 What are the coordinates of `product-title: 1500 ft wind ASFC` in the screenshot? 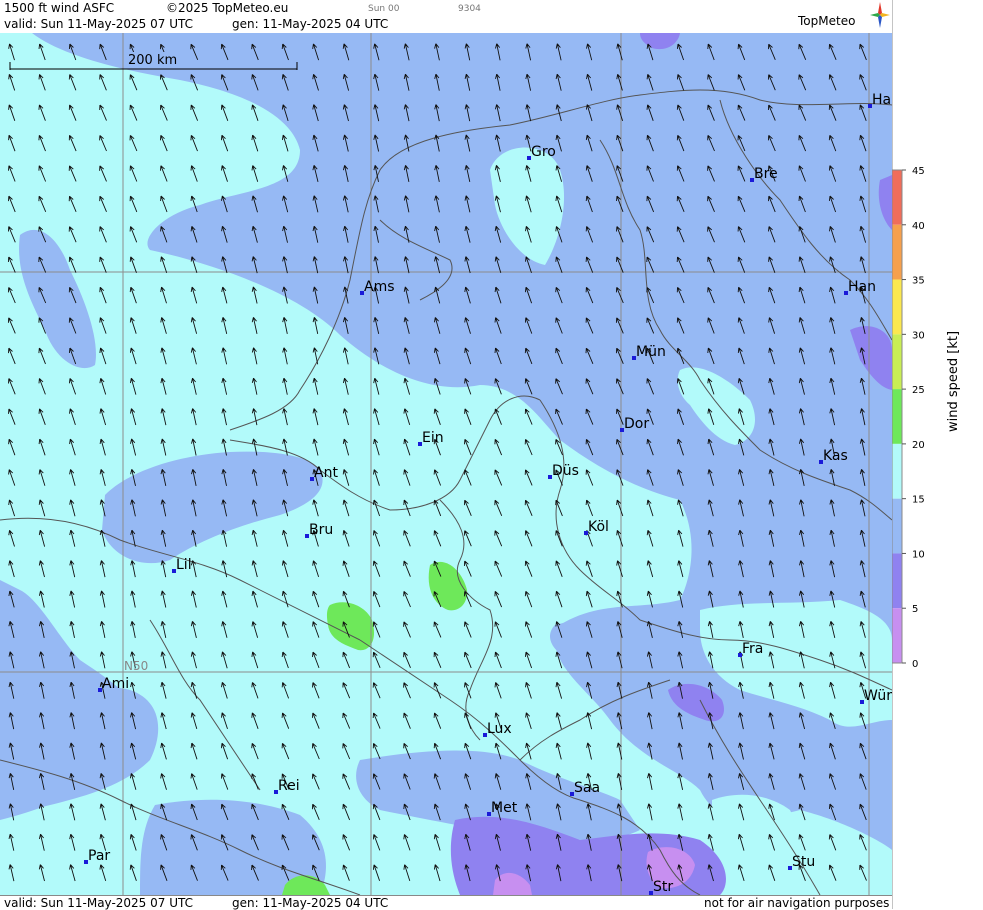 It's located at (59, 8).